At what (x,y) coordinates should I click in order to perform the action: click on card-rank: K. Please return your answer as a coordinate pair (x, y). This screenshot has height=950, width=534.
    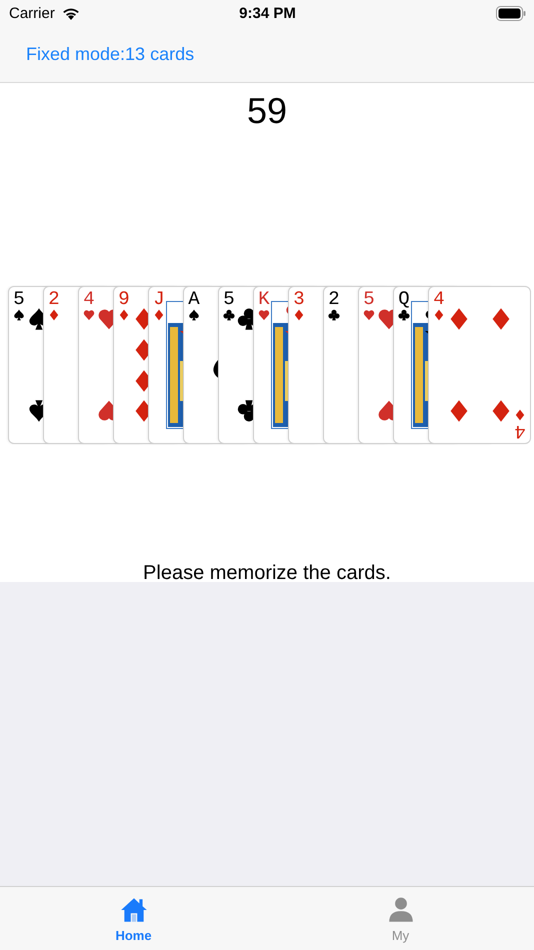
    Looking at the image, I should click on (264, 299).